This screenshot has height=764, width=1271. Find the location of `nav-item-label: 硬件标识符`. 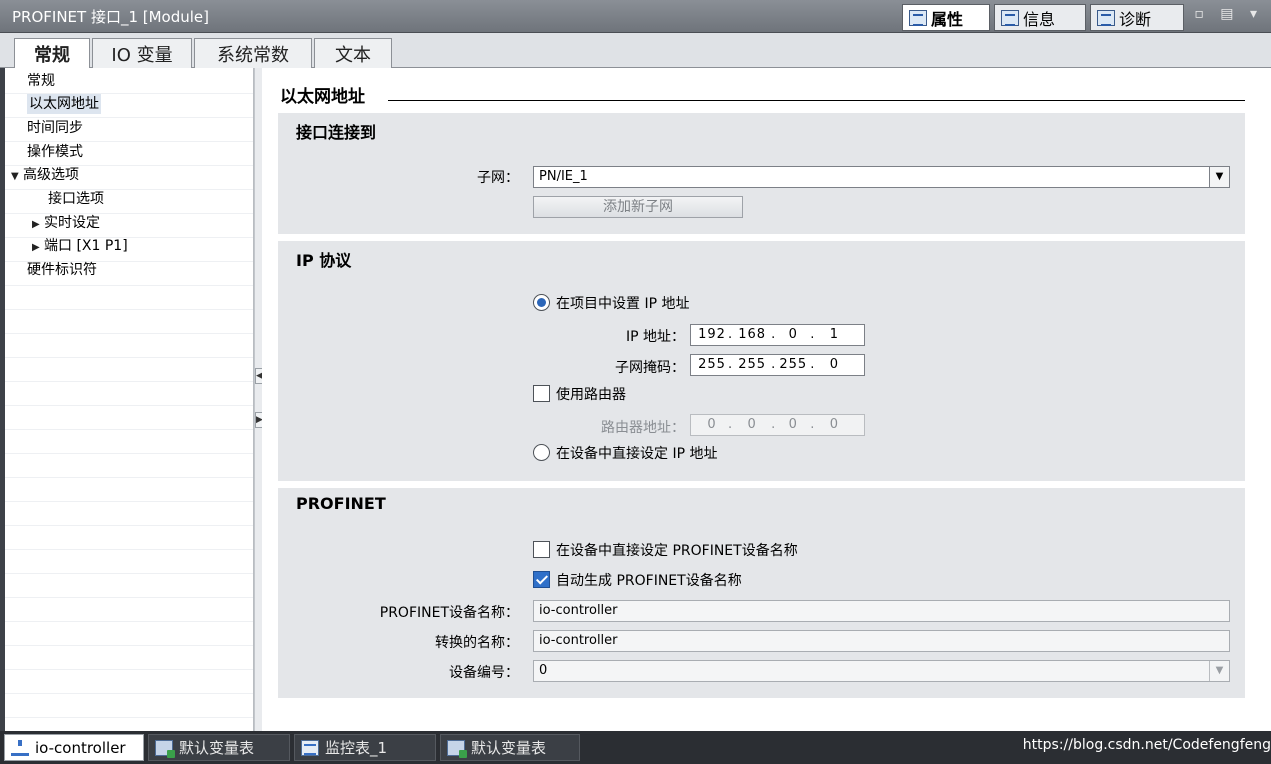

nav-item-label: 硬件标识符 is located at coordinates (62, 270).